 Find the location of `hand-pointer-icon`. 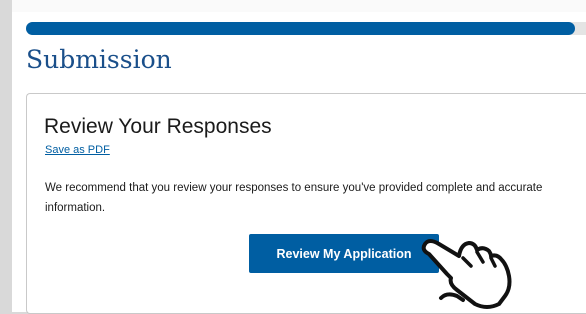

hand-pointer-icon is located at coordinates (466, 274).